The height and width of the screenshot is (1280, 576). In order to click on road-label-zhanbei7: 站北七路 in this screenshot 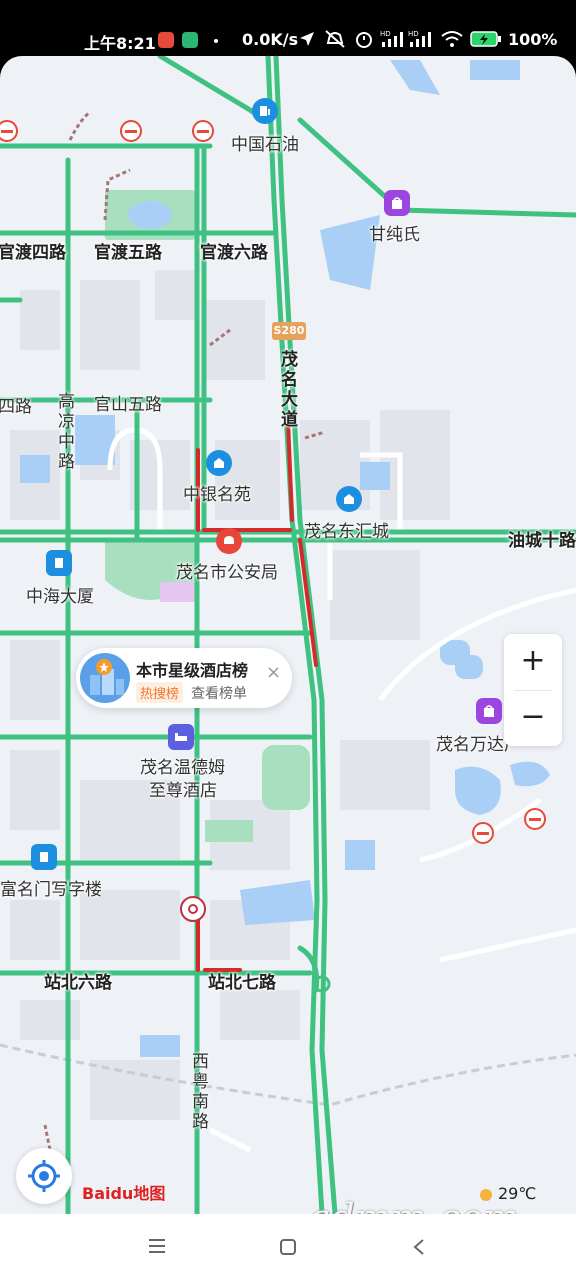, I will do `click(242, 983)`.